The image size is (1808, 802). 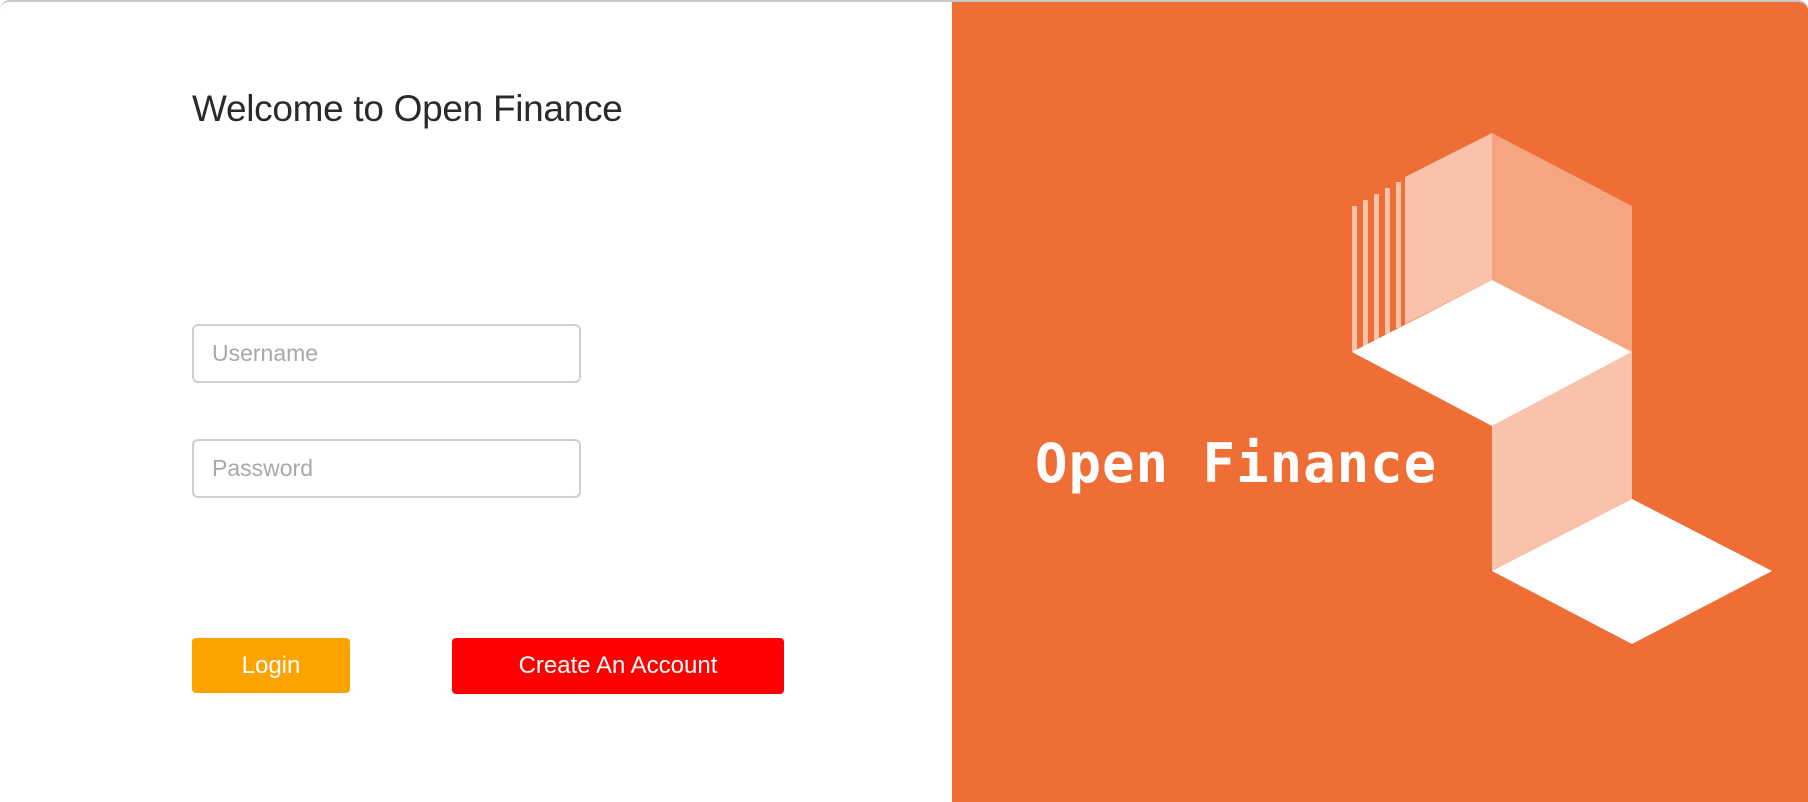 What do you see at coordinates (1562, 388) in the screenshot?
I see `isometric-stairs-logo-icon` at bounding box center [1562, 388].